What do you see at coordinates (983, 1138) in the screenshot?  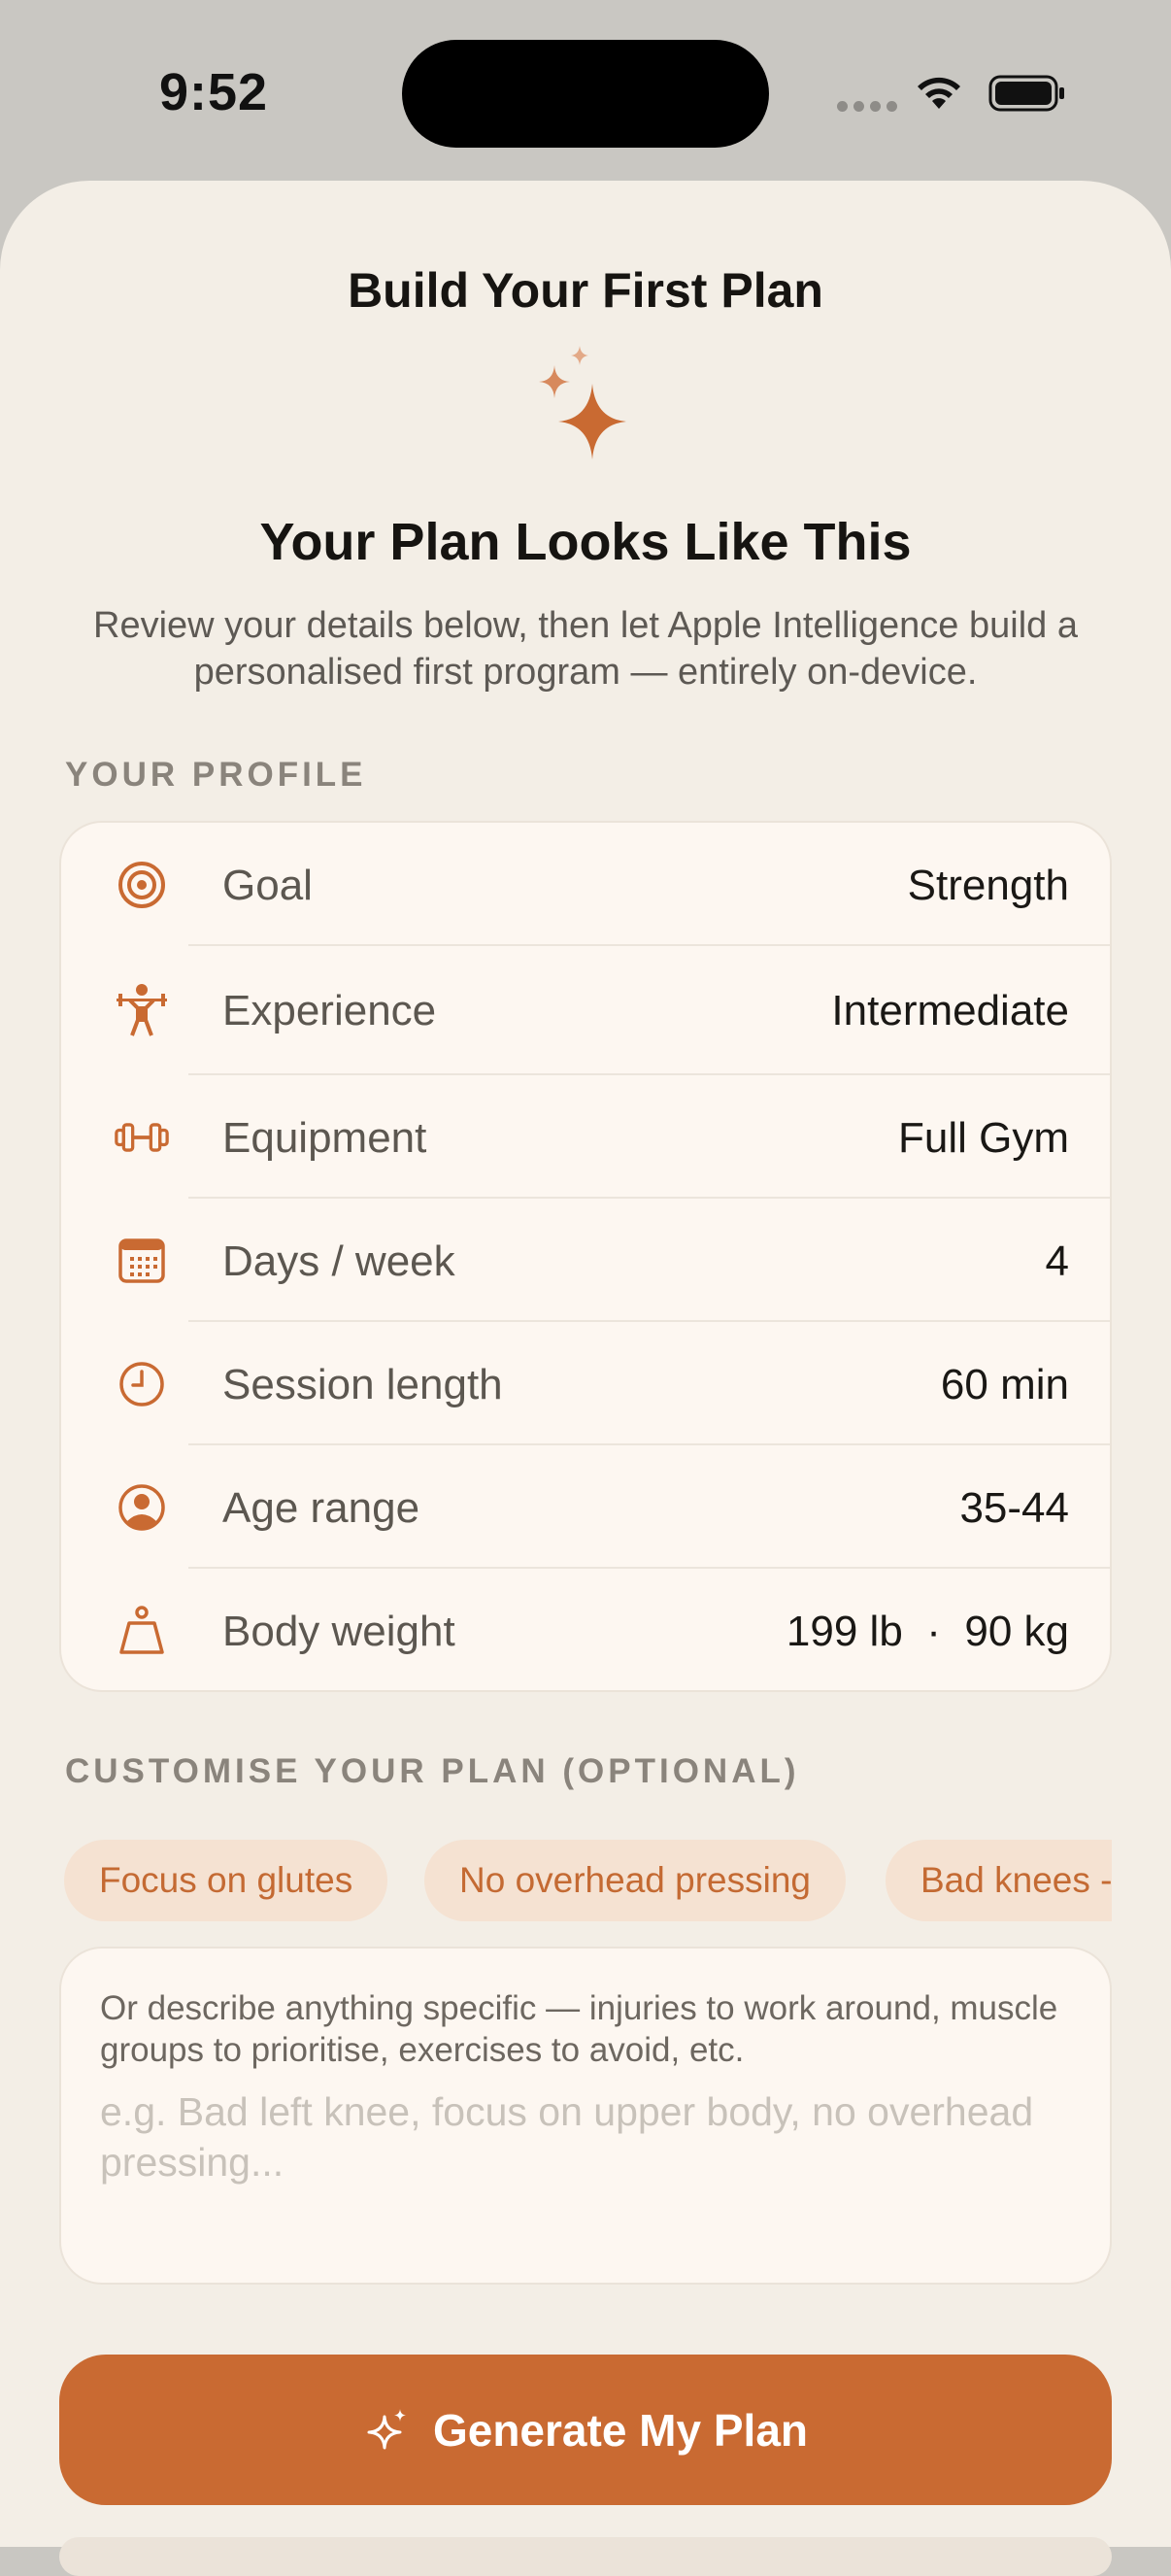 I see `profile-row-value: Full Gym` at bounding box center [983, 1138].